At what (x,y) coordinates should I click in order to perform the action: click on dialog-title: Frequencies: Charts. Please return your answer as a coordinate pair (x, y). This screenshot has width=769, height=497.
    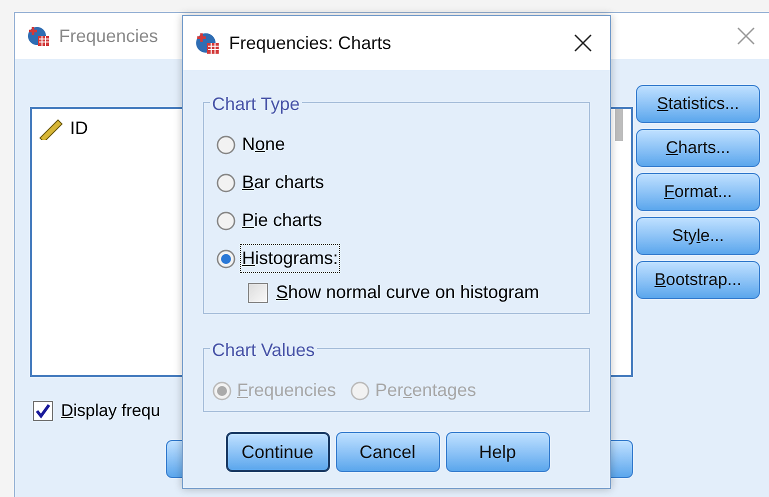
    Looking at the image, I should click on (310, 43).